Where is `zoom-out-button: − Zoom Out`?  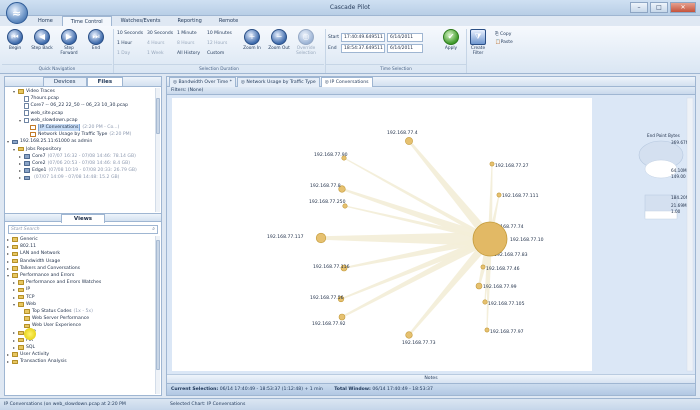
zoom-out-button: − Zoom Out is located at coordinates (279, 40).